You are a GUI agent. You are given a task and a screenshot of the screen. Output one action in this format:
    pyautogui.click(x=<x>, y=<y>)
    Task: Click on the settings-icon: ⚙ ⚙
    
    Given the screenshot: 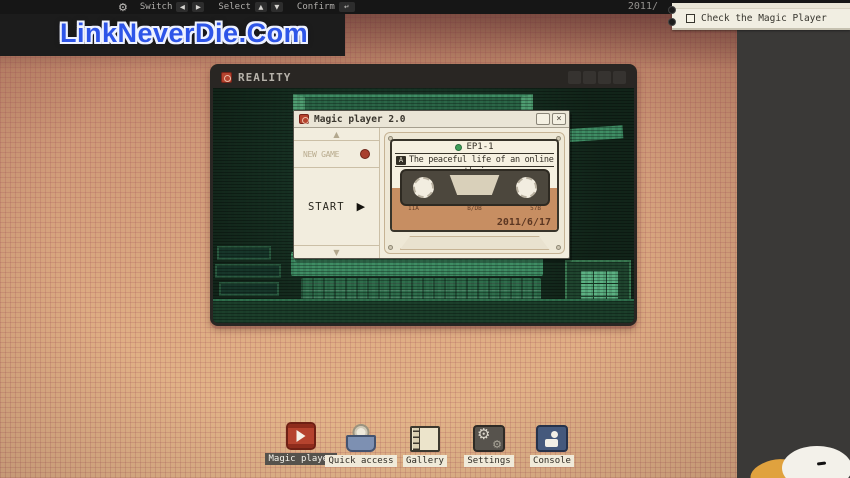 What is the action you would take?
    pyautogui.click(x=489, y=438)
    